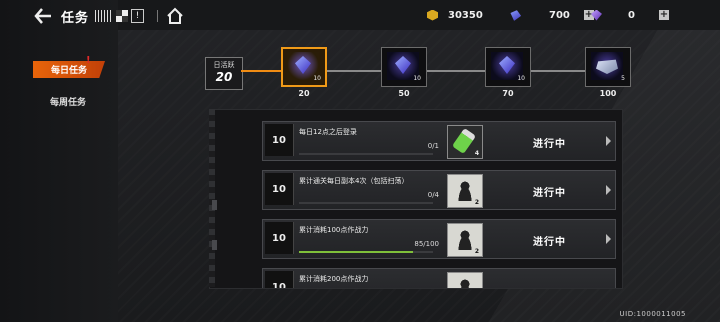 The width and height of the screenshot is (720, 322). I want to click on gold-amount: 30350, so click(465, 15).